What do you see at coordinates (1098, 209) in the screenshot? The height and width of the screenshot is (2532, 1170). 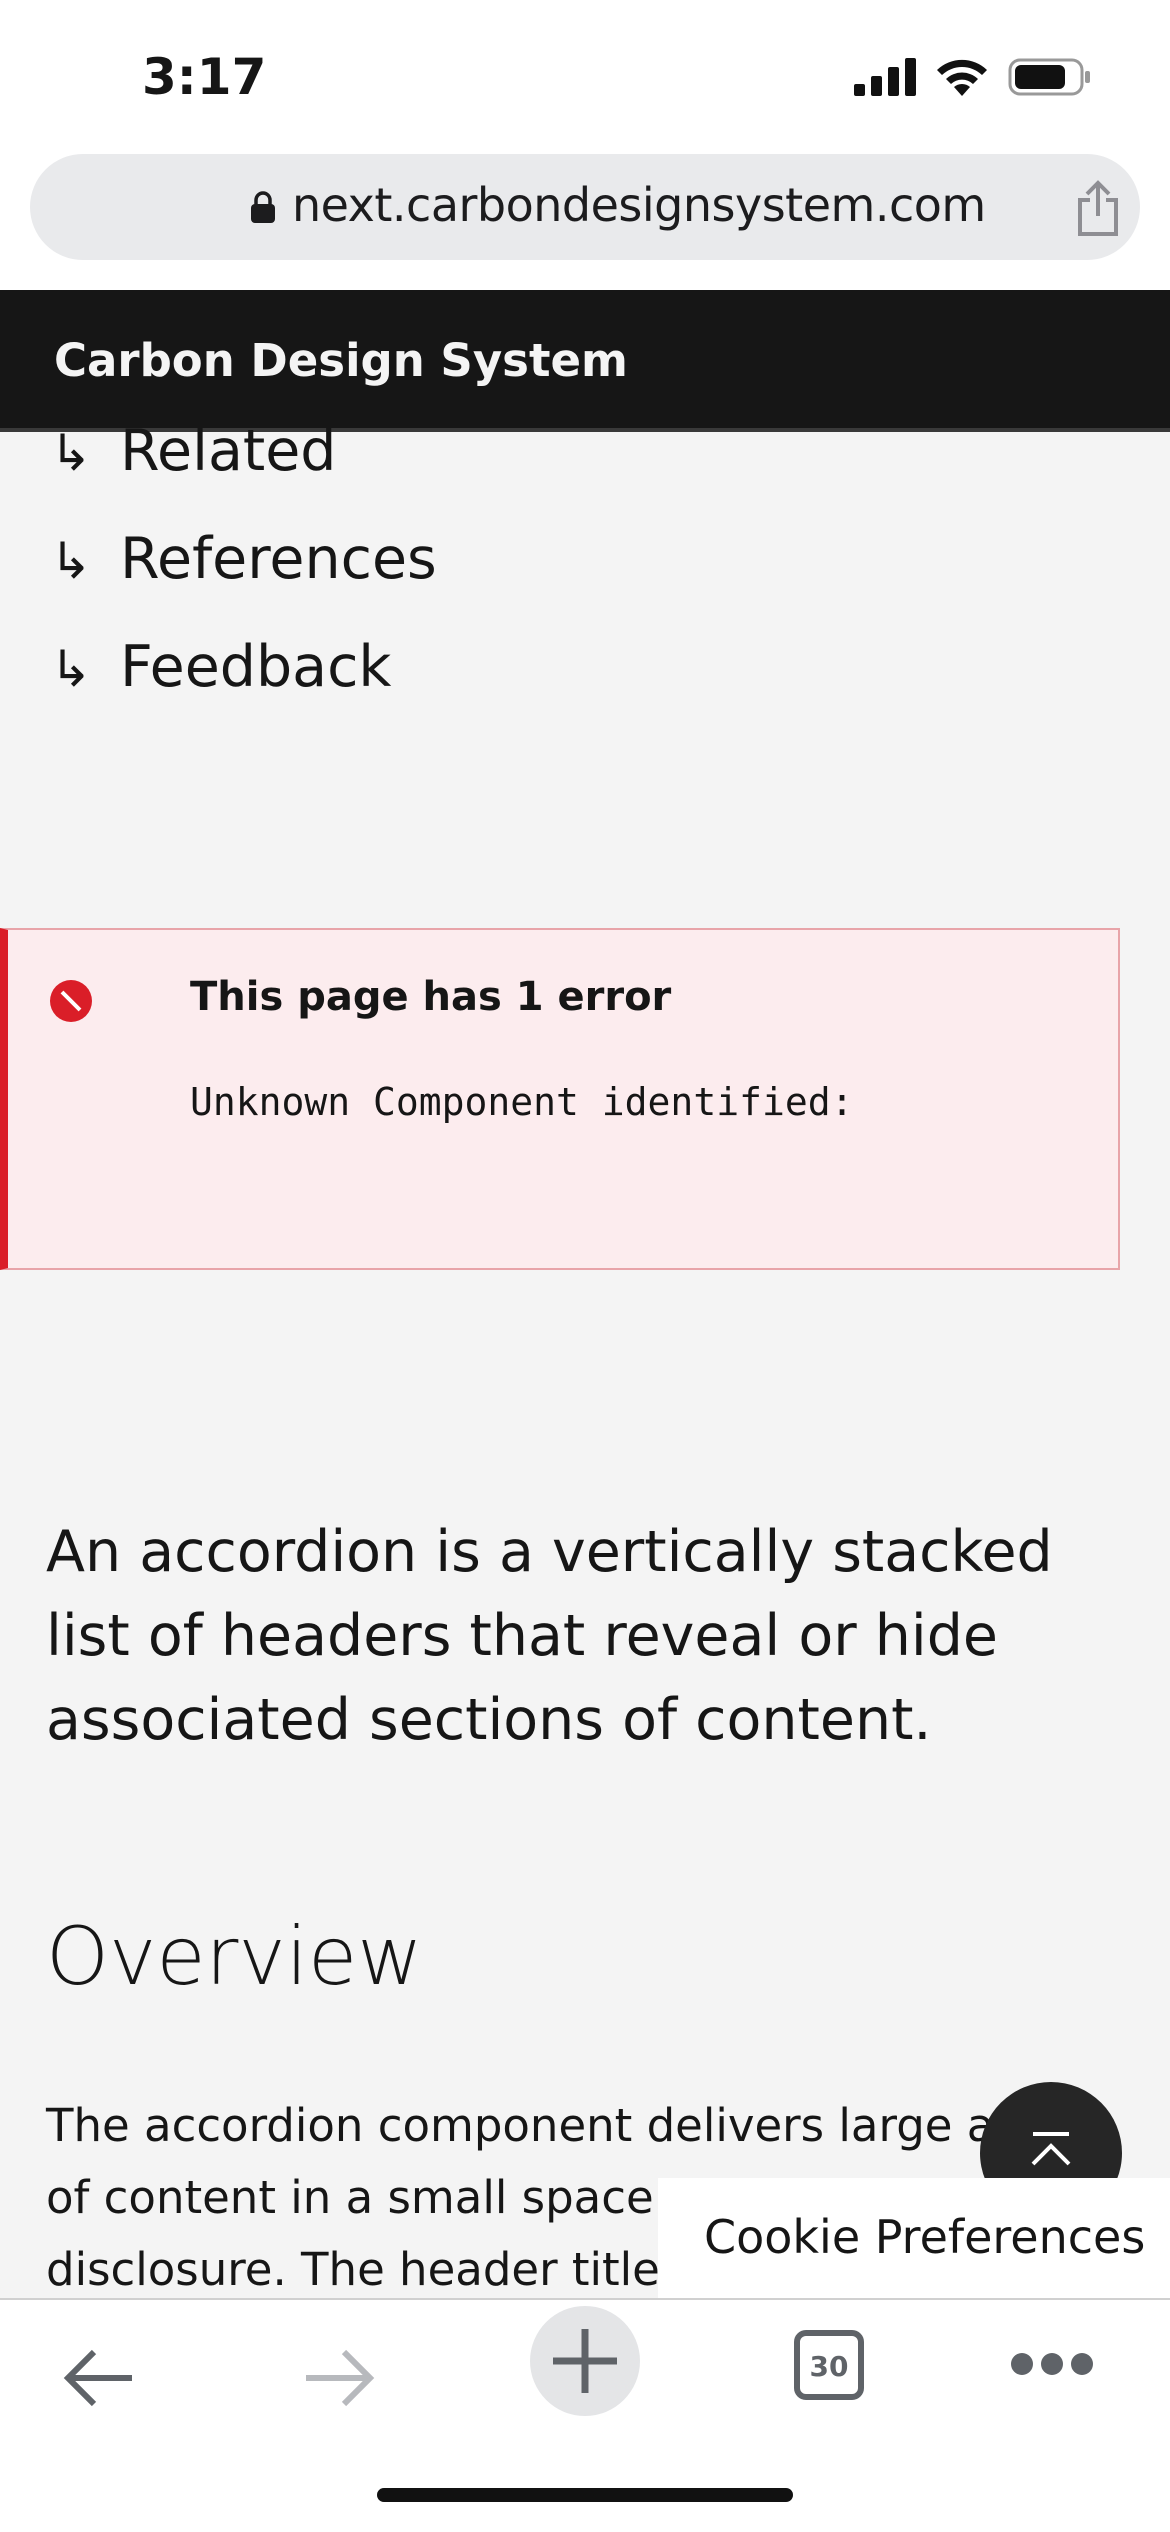 I see `share-icon` at bounding box center [1098, 209].